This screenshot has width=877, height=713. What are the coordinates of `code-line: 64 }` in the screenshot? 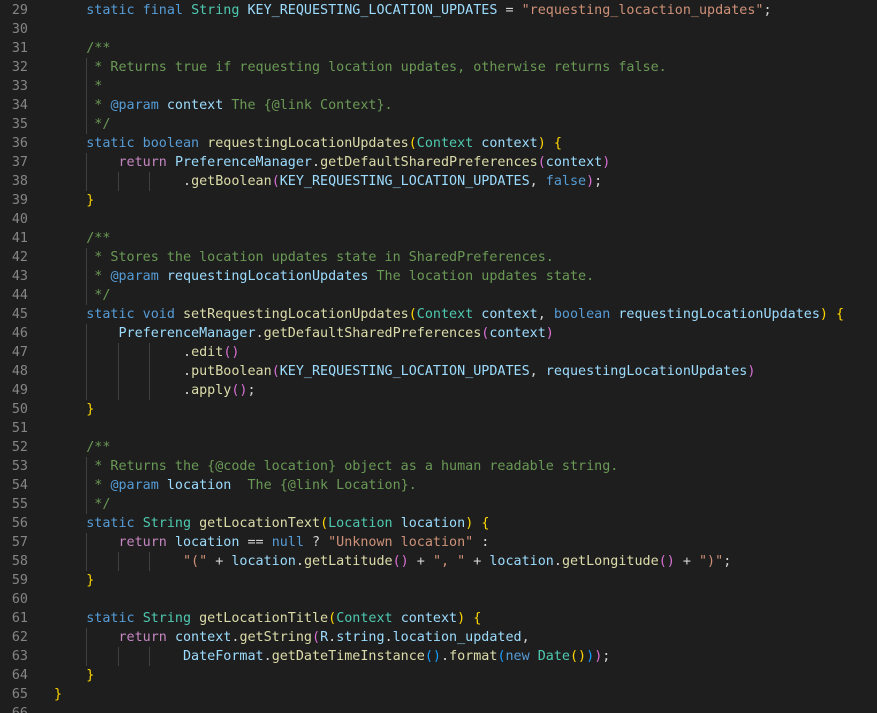 It's located at (438, 675).